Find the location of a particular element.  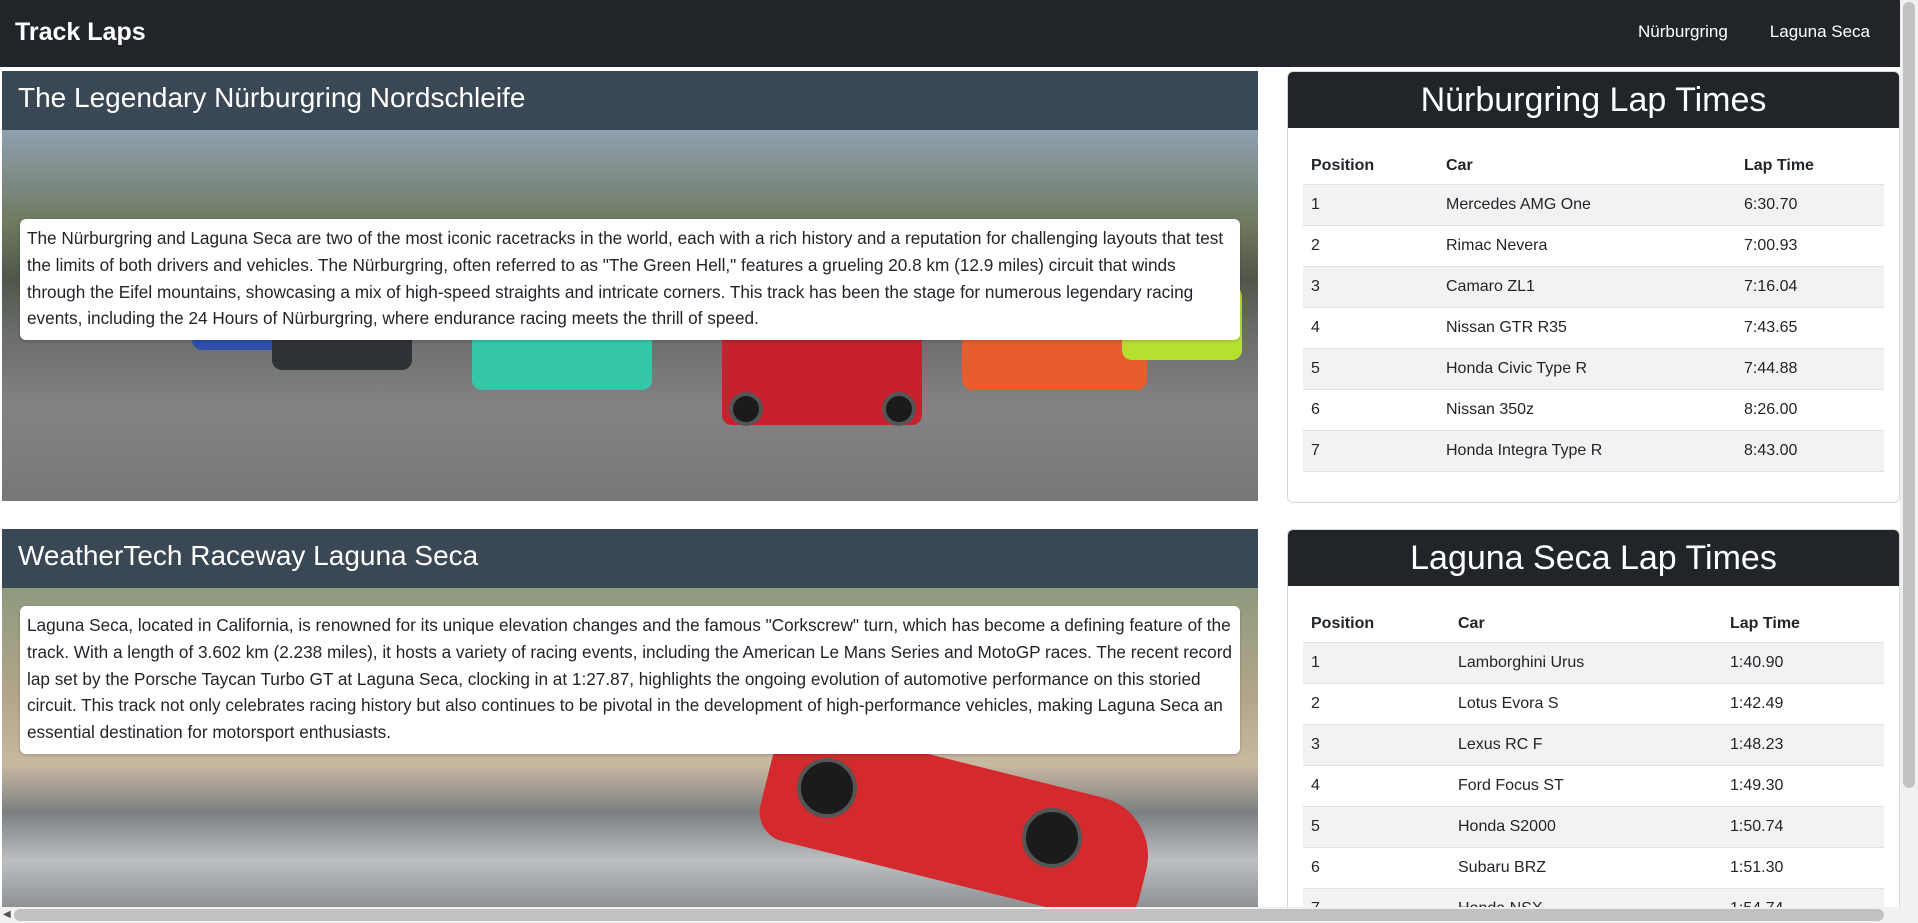

track-card-title: WeatherTech Raceway Laguna Seca is located at coordinates (630, 558).